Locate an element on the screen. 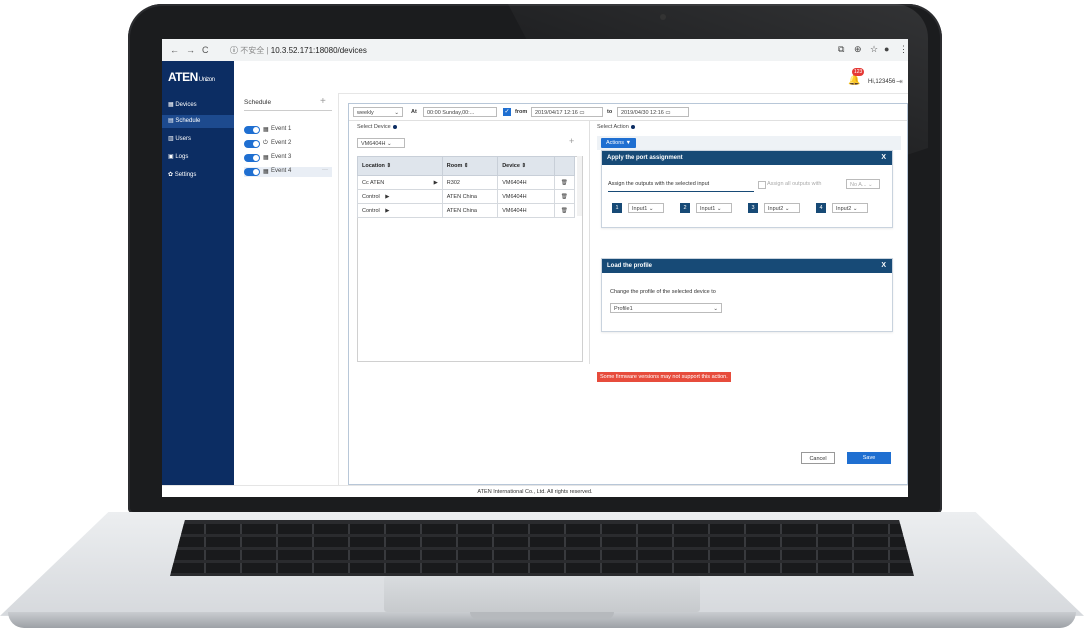 This screenshot has width=1084, height=642. event-item: ▦ Event 3 is located at coordinates (288, 158).